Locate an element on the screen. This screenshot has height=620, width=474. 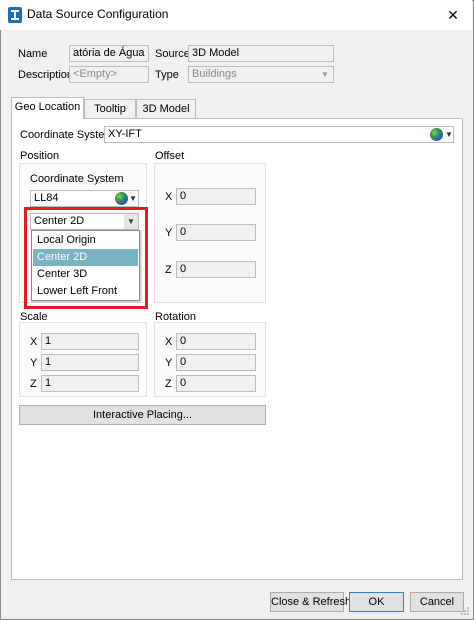
resize-grip-icon is located at coordinates (465, 611).